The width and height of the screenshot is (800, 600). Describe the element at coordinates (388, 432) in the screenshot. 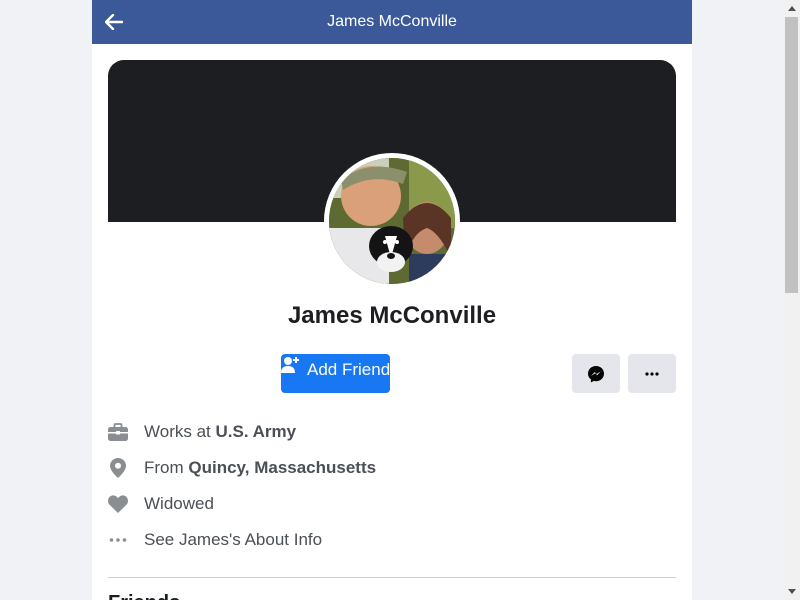

I see `work-info-row: Works at U.S. Army` at that location.